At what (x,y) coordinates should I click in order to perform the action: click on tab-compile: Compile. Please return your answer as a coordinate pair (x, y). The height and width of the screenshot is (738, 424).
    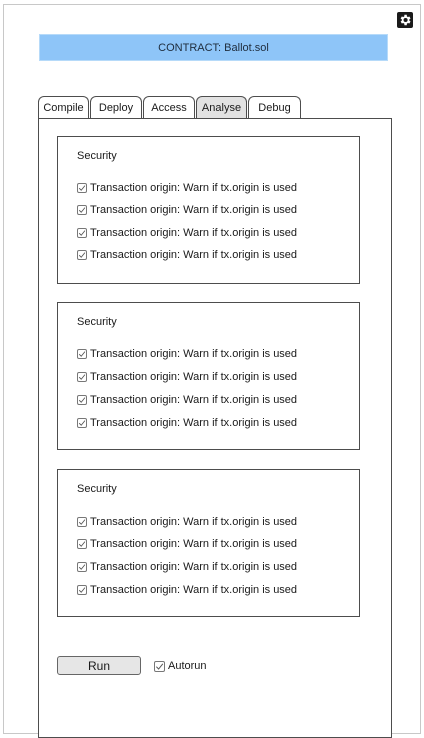
    Looking at the image, I should click on (63, 107).